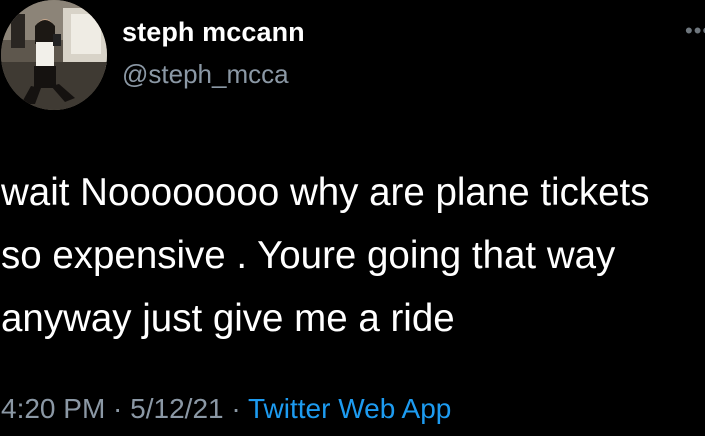 This screenshot has height=436, width=705. What do you see at coordinates (349, 408) in the screenshot?
I see `tweet-source-link: Twitter Web App` at bounding box center [349, 408].